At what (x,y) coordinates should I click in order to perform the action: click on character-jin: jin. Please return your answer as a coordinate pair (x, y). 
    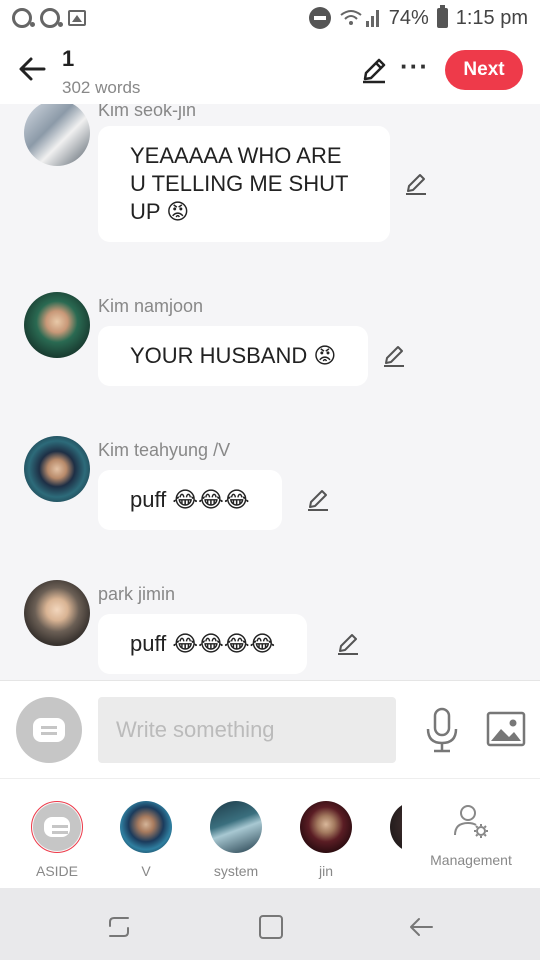
    Looking at the image, I should click on (326, 840).